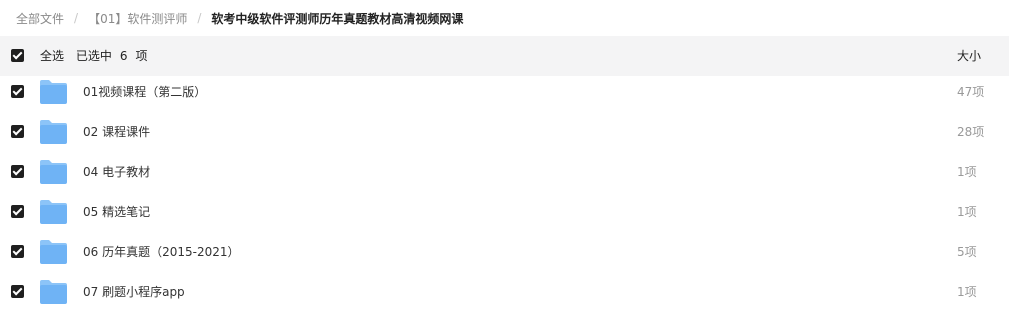  Describe the element at coordinates (337, 18) in the screenshot. I see `breadcrumb-current-folder: 软考中级软件评测师历年真题教材高清视频网课` at that location.